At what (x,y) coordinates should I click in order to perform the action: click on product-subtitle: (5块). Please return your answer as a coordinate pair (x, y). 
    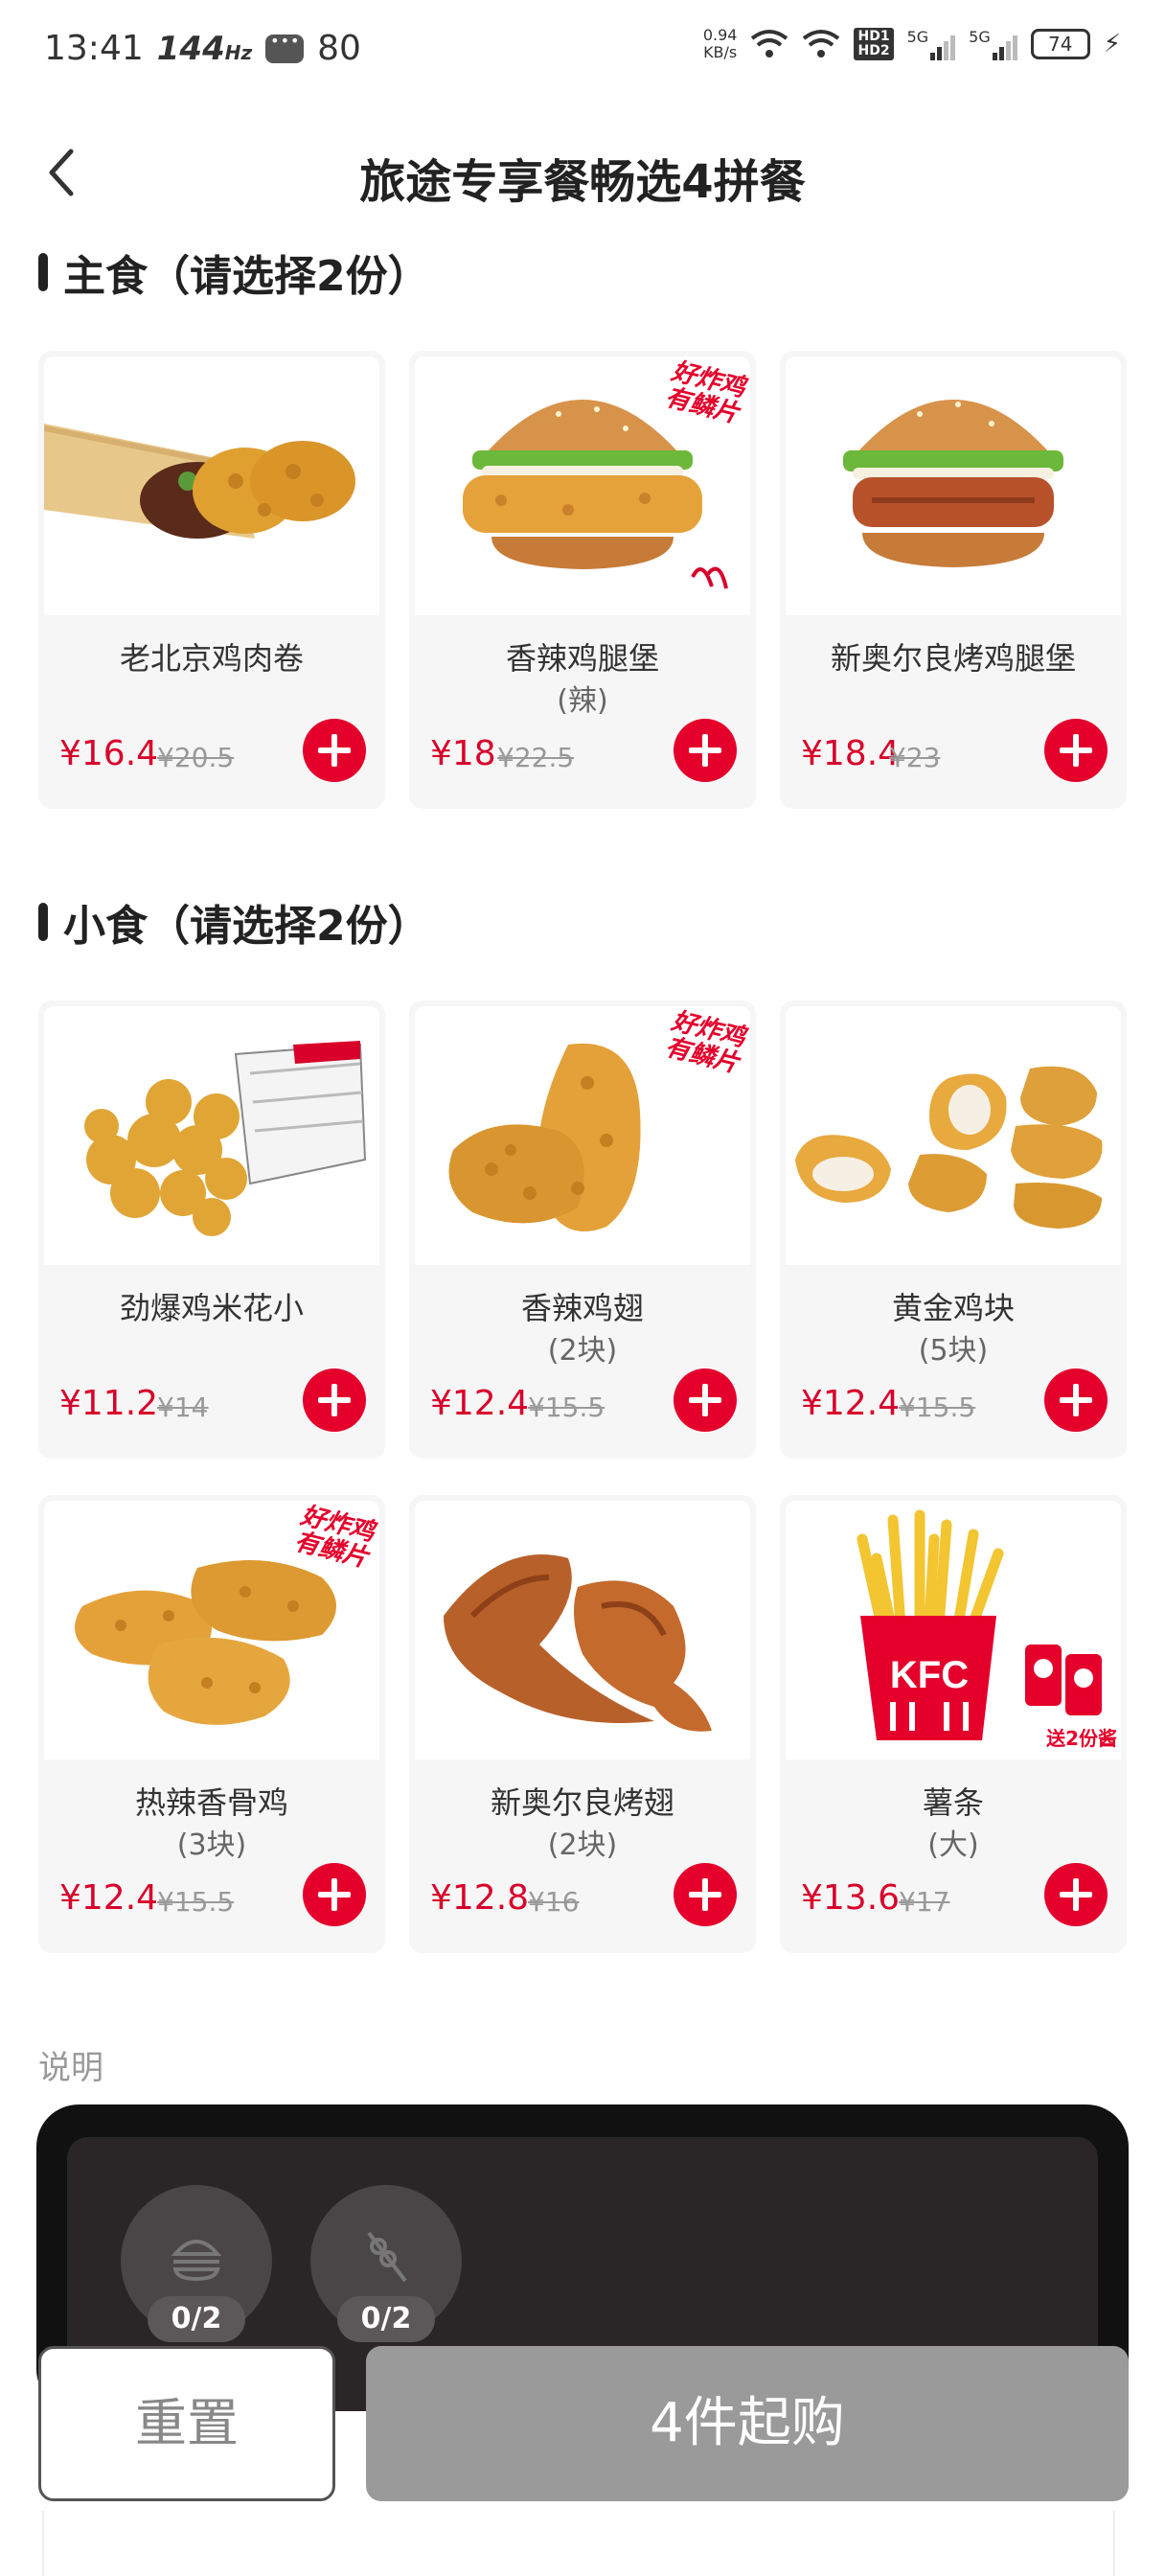
    Looking at the image, I should click on (954, 1351).